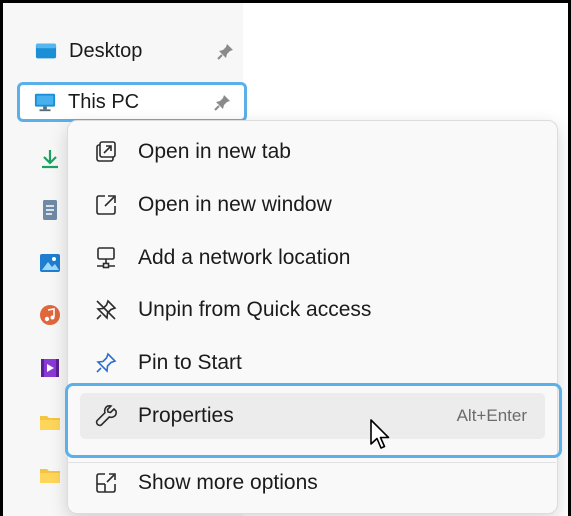  I want to click on nav-item-this-pc: This PC, so click(132, 102).